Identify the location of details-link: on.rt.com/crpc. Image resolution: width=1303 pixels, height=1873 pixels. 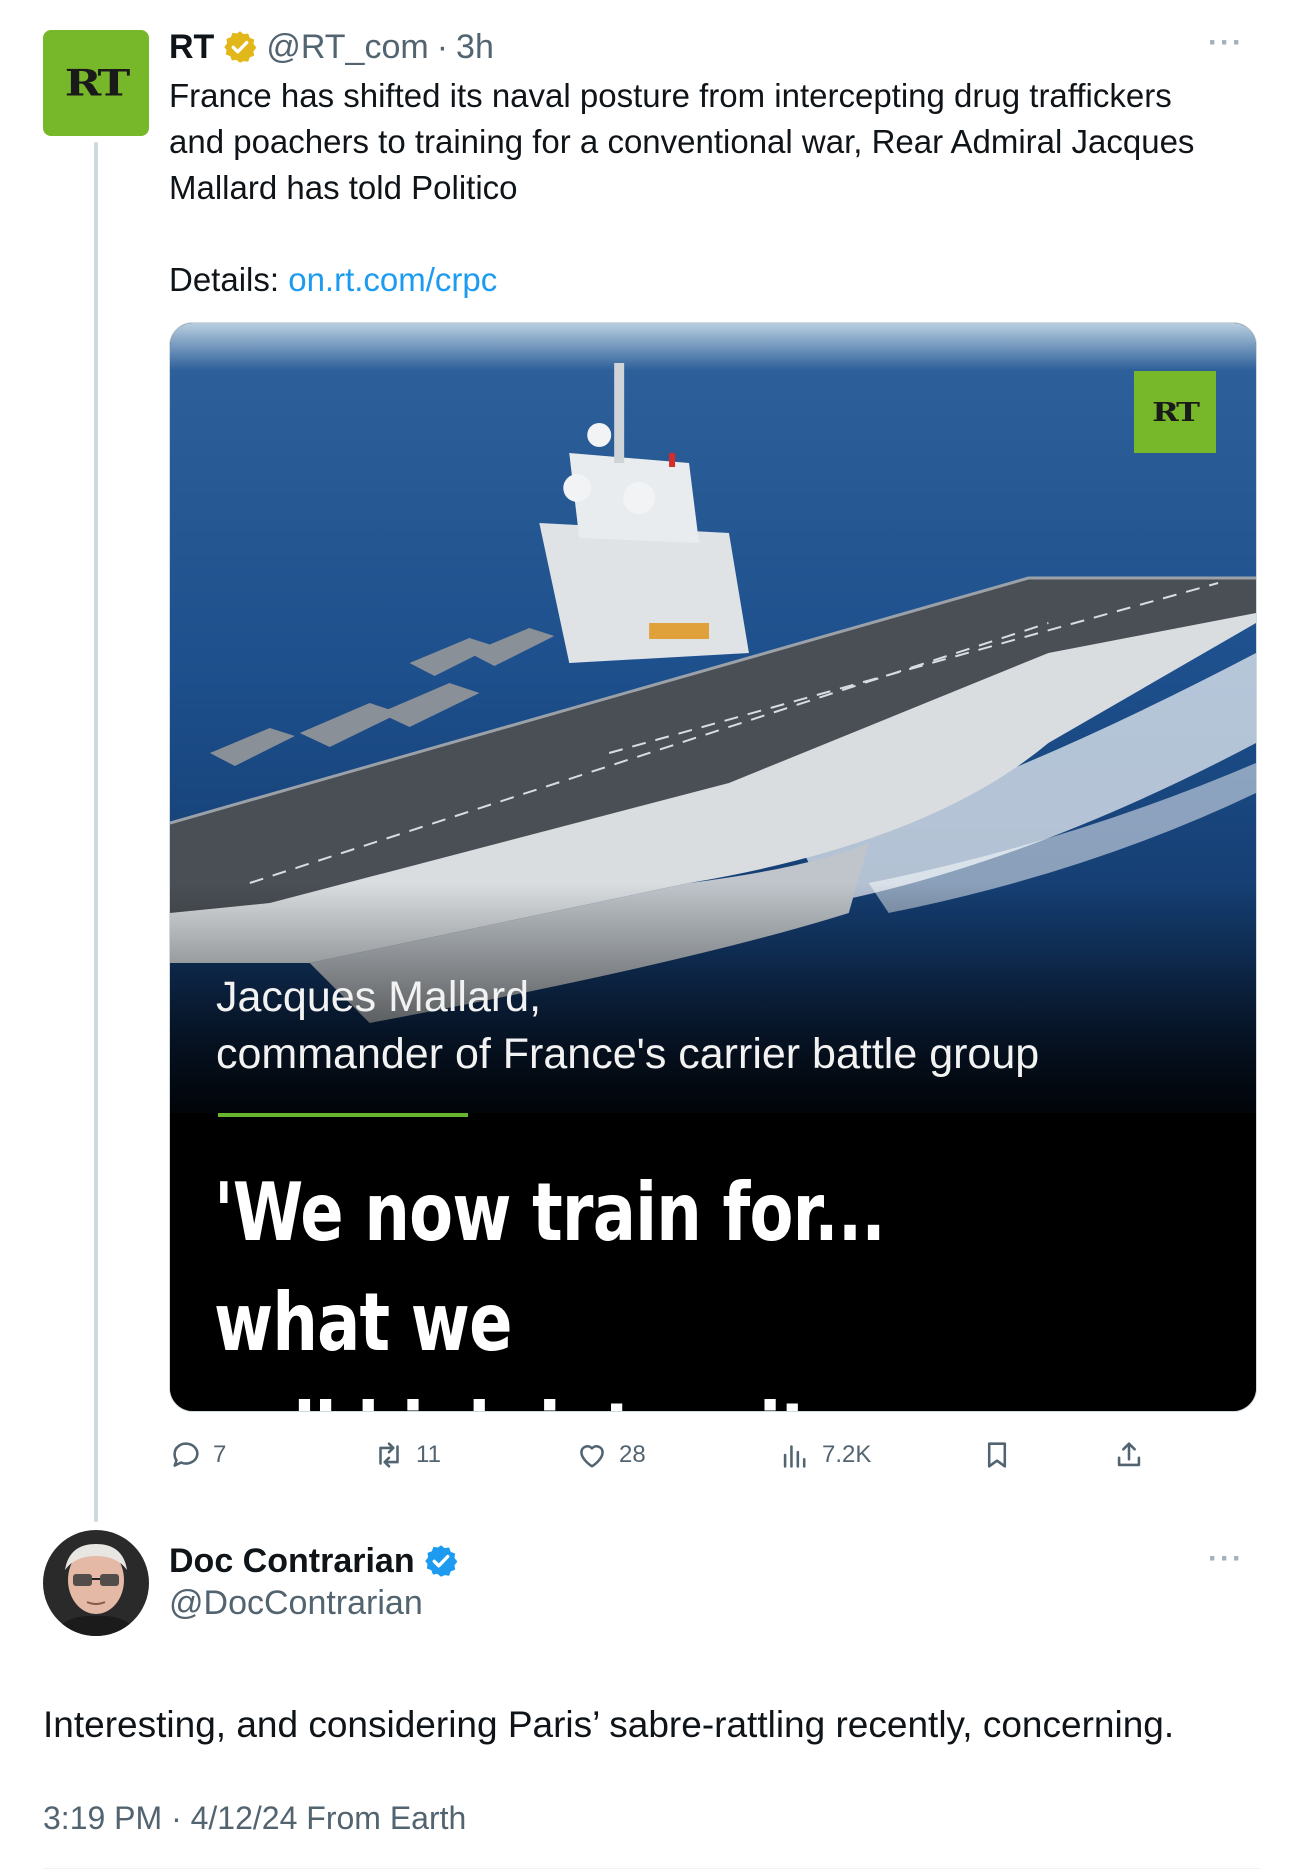
(392, 279).